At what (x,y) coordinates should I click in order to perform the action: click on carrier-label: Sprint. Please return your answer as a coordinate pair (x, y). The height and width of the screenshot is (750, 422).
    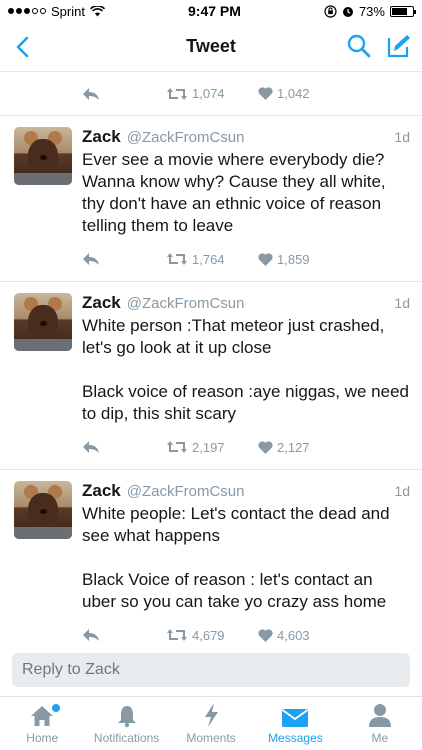
    Looking at the image, I should click on (68, 11).